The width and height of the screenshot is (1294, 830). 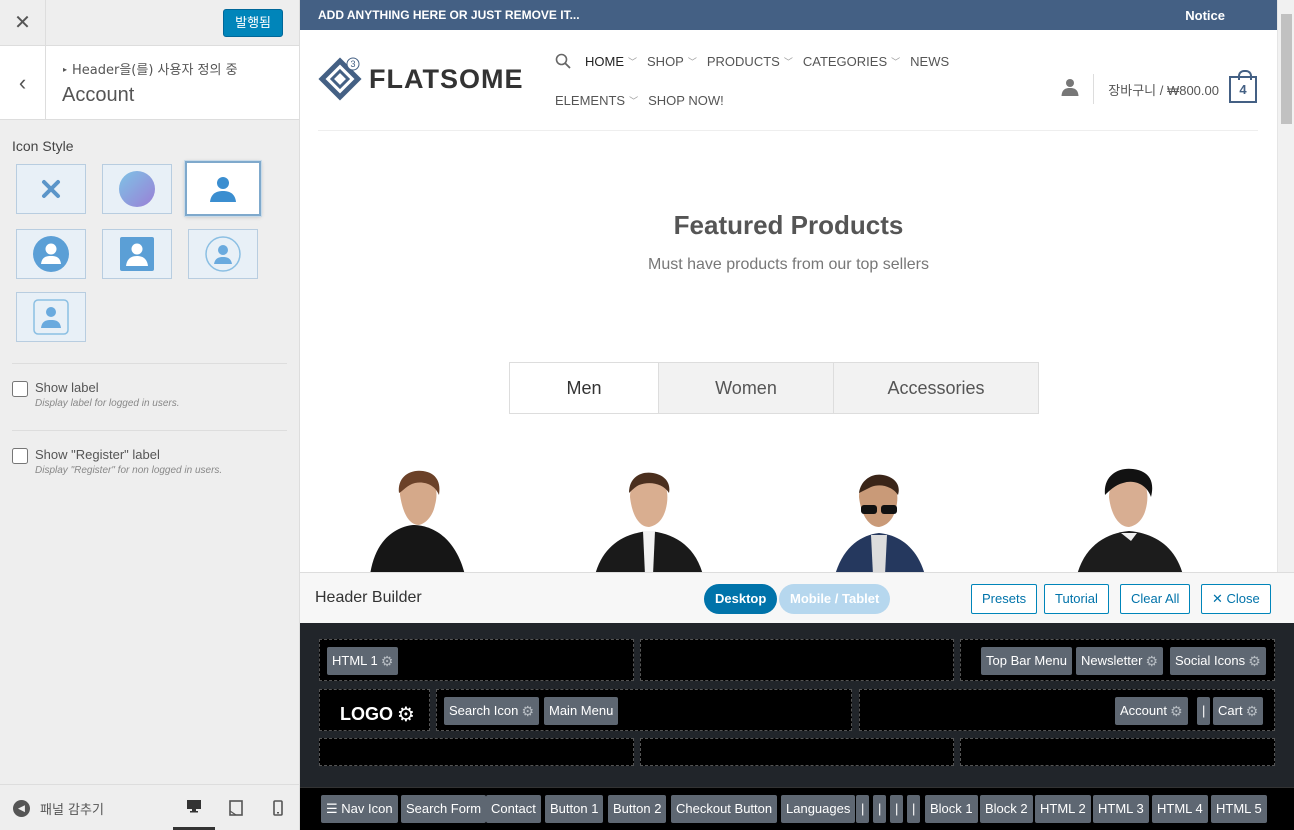 I want to click on product-tabs: Men Women Accessories, so click(x=774, y=388).